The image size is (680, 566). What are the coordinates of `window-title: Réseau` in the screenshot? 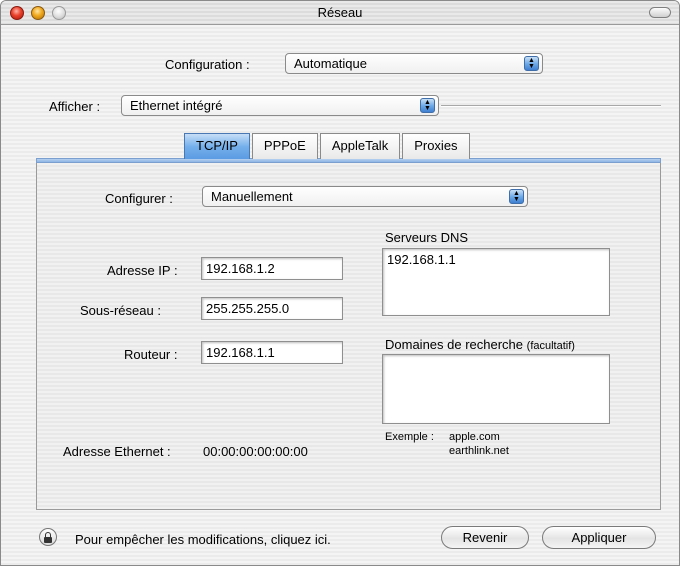 It's located at (340, 12).